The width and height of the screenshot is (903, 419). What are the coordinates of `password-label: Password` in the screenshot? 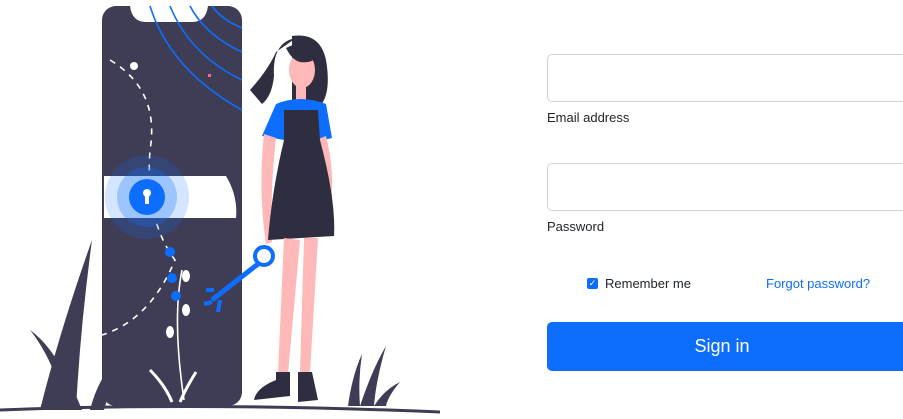 It's located at (576, 226).